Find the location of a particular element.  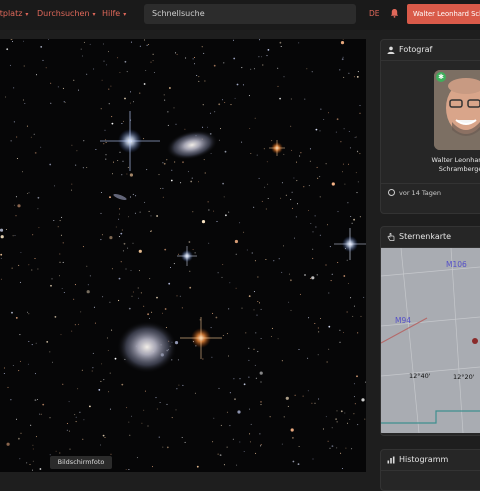

nav-help: Hilfe ▾ is located at coordinates (114, 13).